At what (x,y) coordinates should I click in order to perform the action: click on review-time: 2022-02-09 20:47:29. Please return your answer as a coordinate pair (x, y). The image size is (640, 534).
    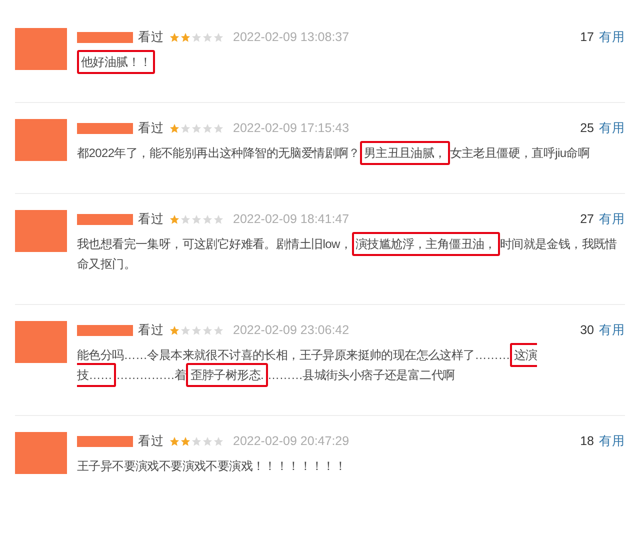
    Looking at the image, I should click on (291, 441).